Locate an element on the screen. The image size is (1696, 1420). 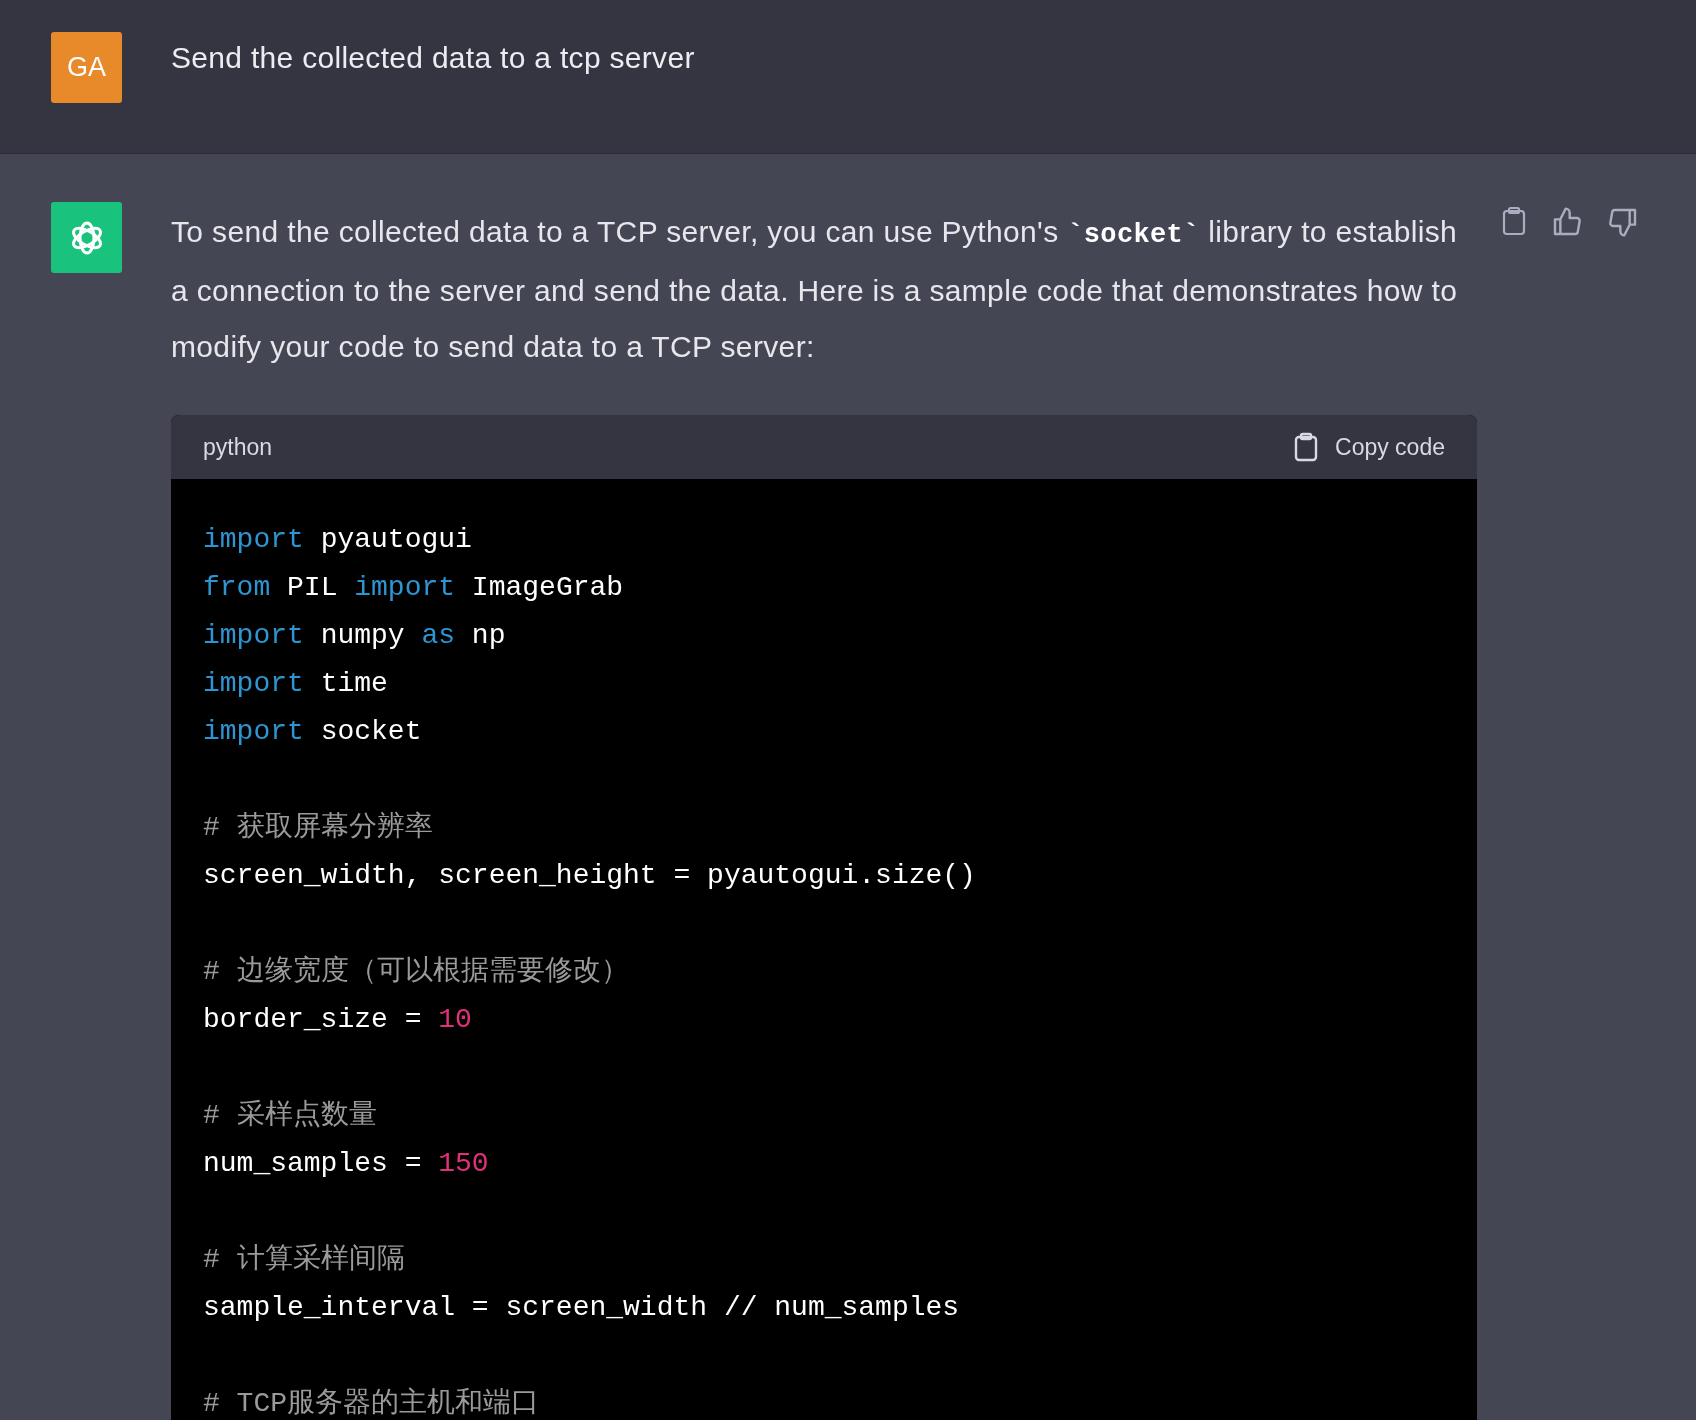
assistant-message: To send the collected data to a TCP server, you can use Python's `socket` library to establish a connection to the server and send the data. Here is a sample code that demonstrates how to modify your code to send data to a TCP server: is located at coordinates (815, 289).